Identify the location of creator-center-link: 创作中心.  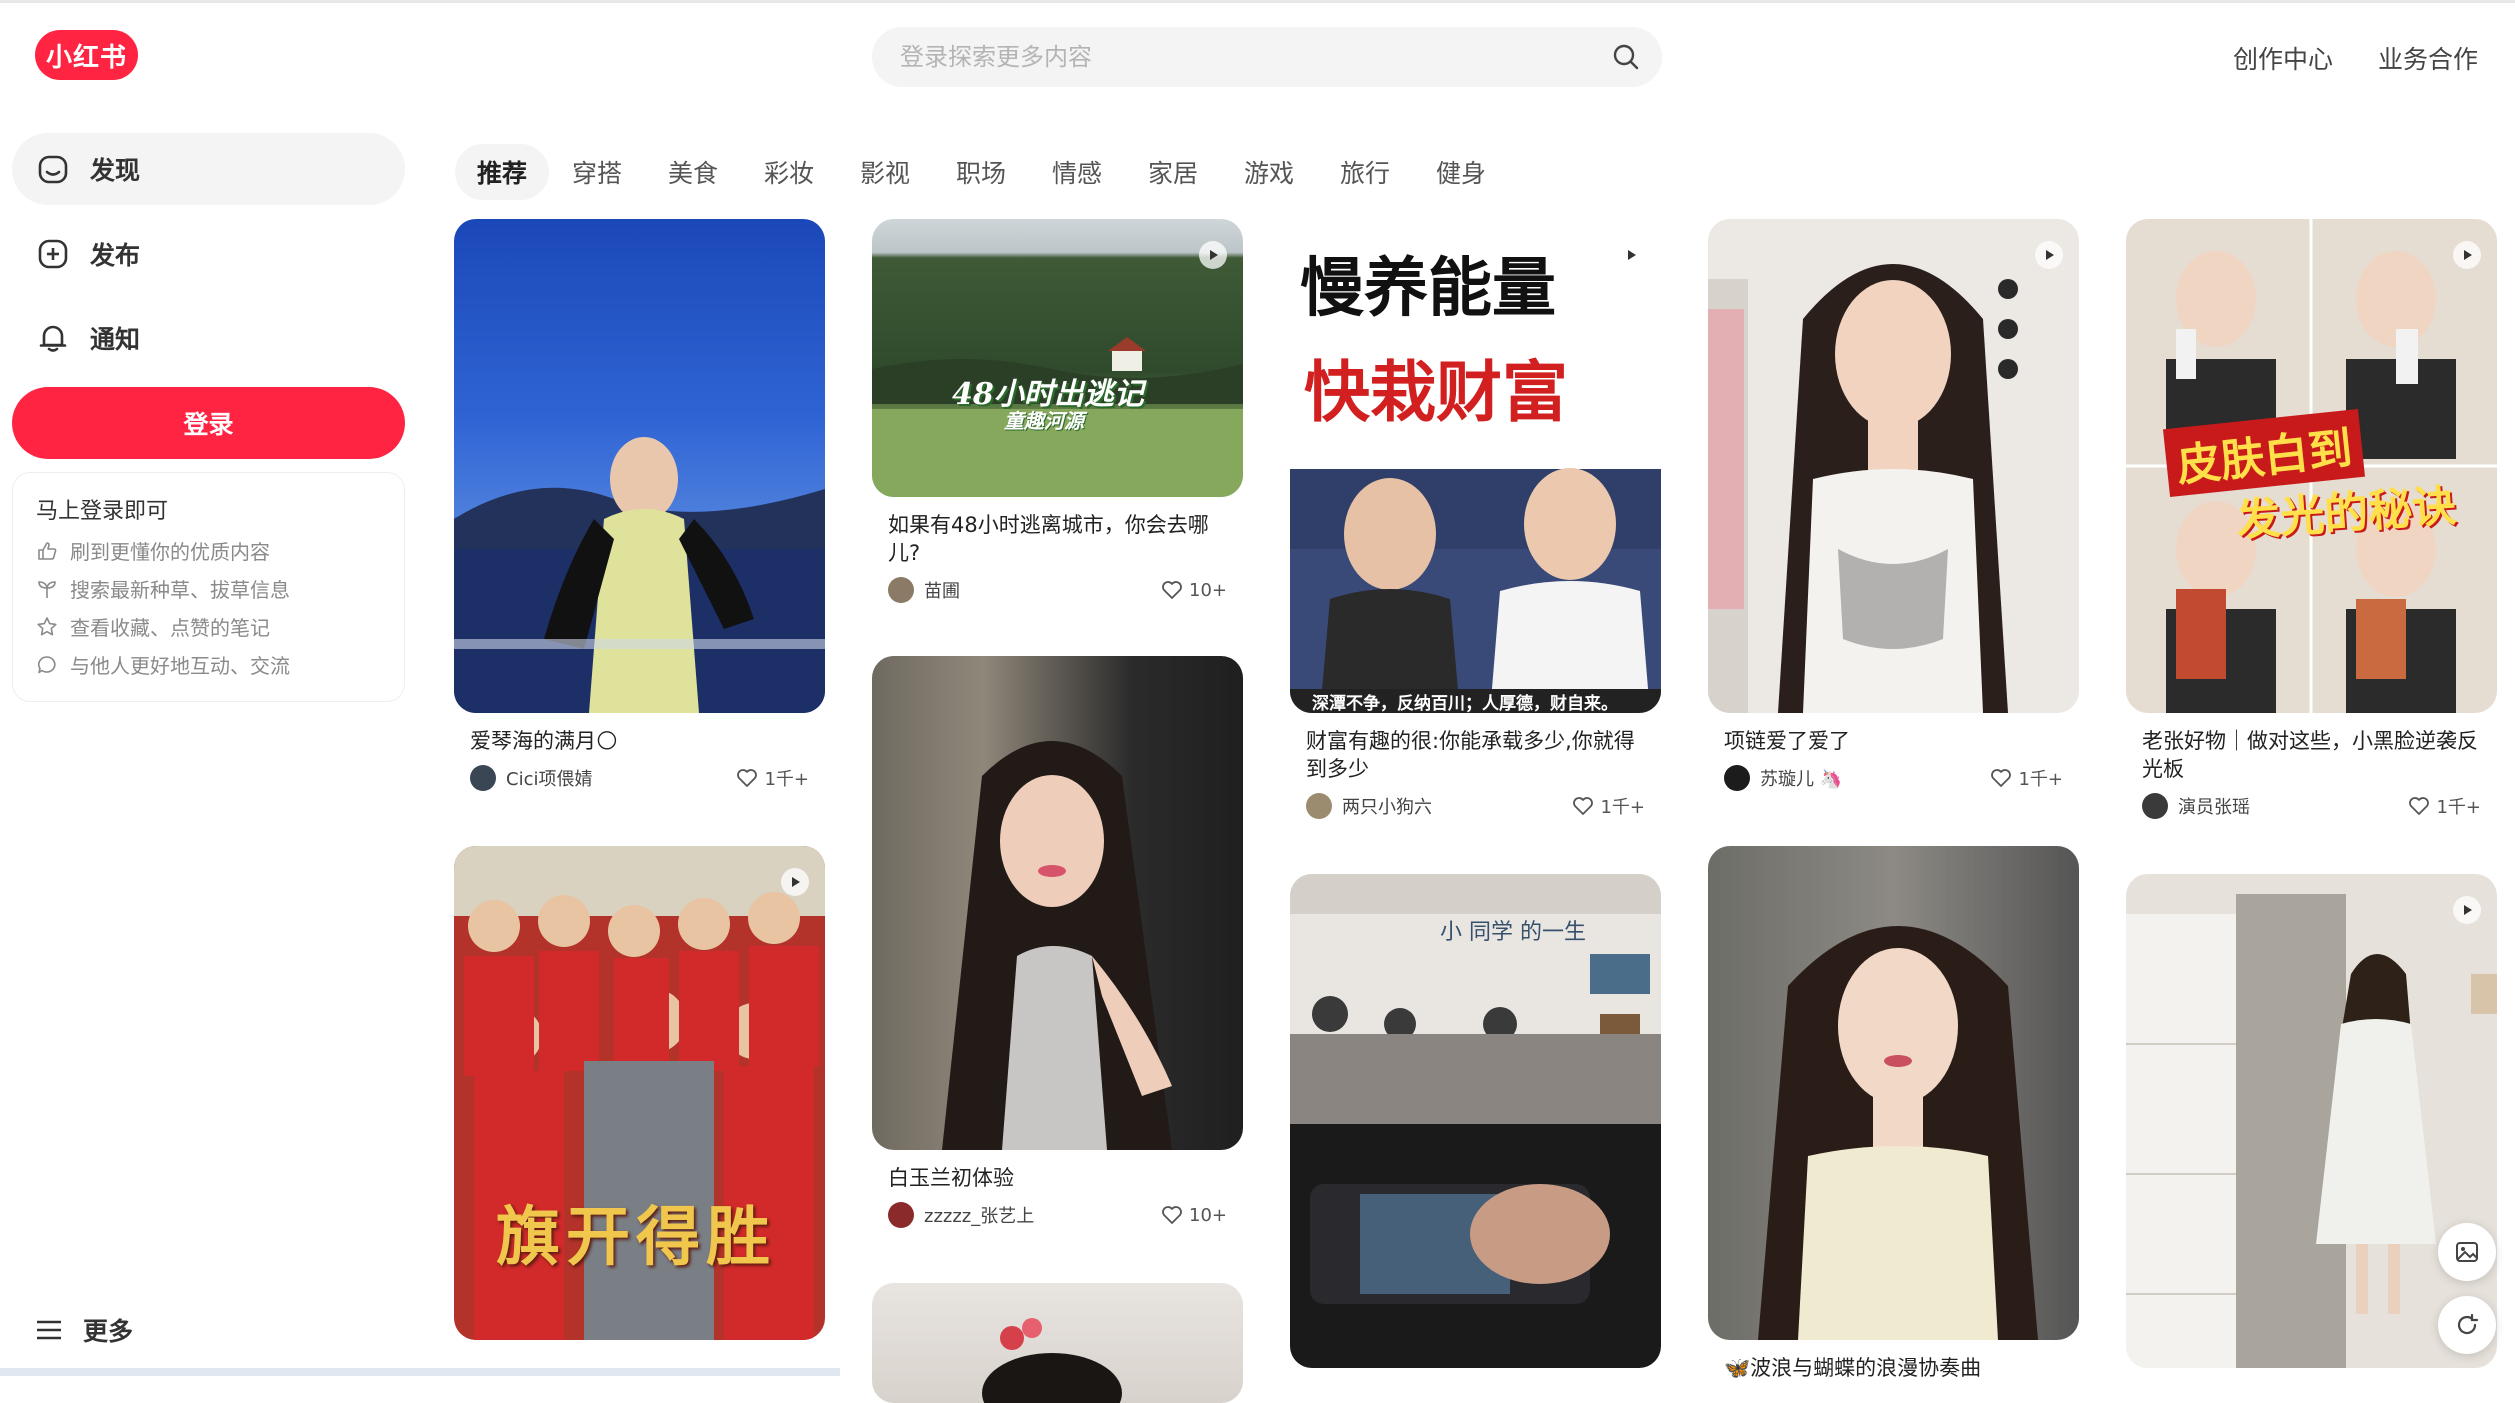
(2283, 58).